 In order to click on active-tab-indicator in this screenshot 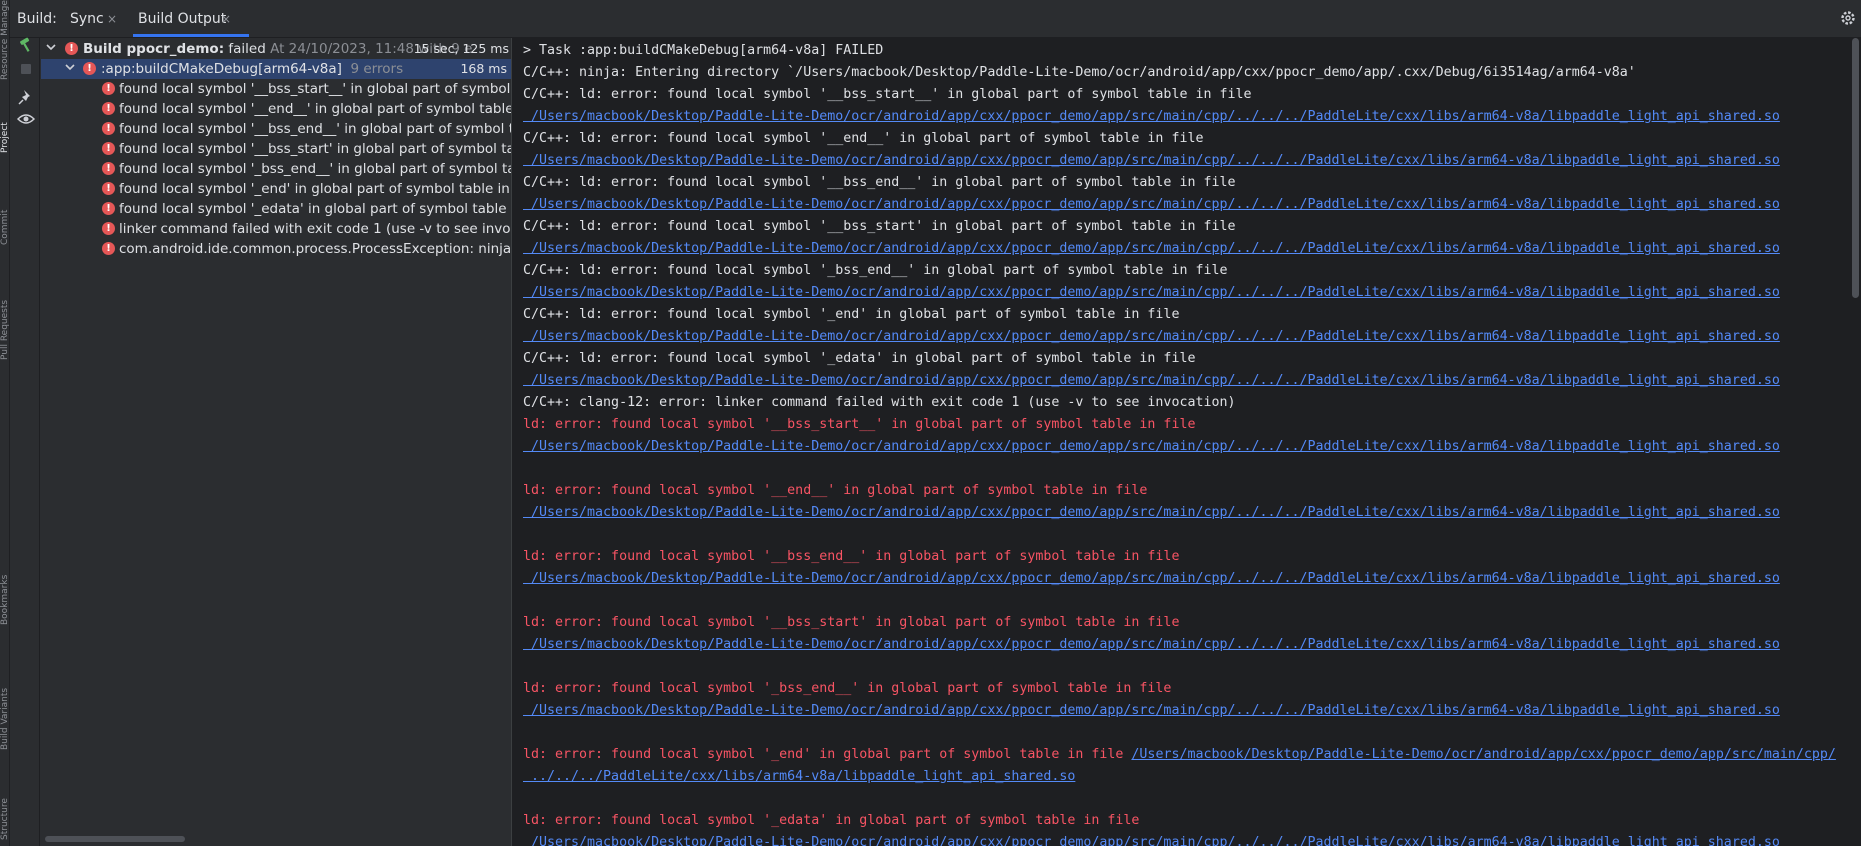, I will do `click(191, 35)`.